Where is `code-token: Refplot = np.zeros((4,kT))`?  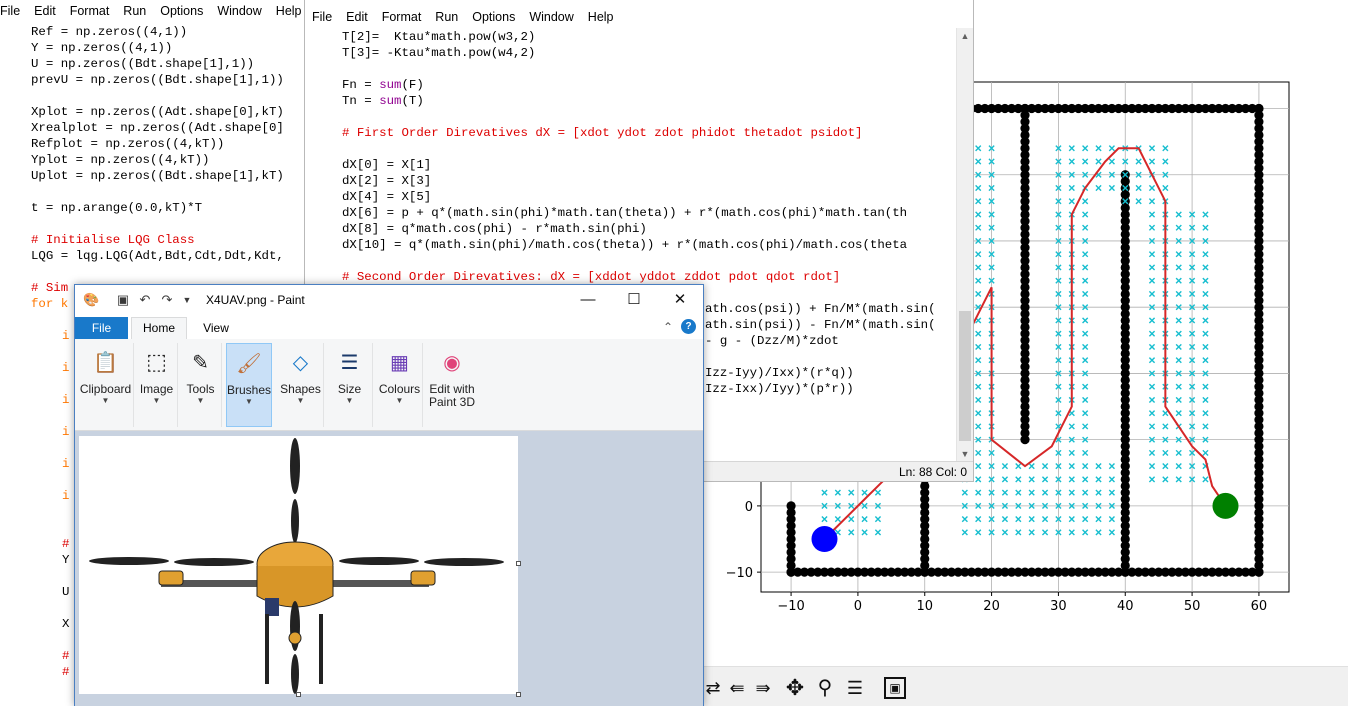 code-token: Refplot = np.zeros((4,kT)) is located at coordinates (128, 144).